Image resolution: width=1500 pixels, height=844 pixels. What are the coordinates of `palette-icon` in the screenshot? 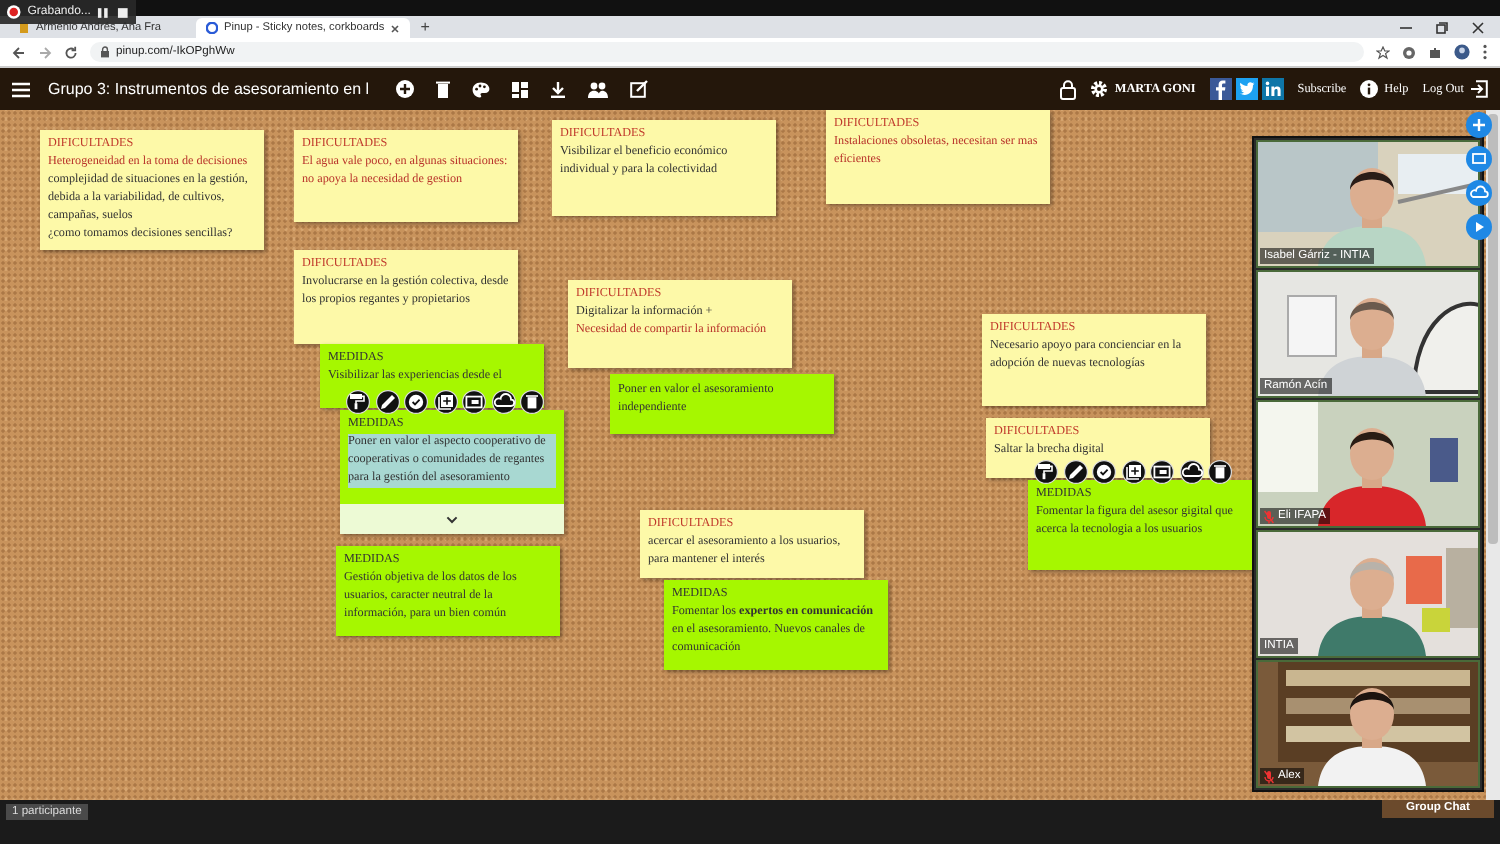 It's located at (480, 89).